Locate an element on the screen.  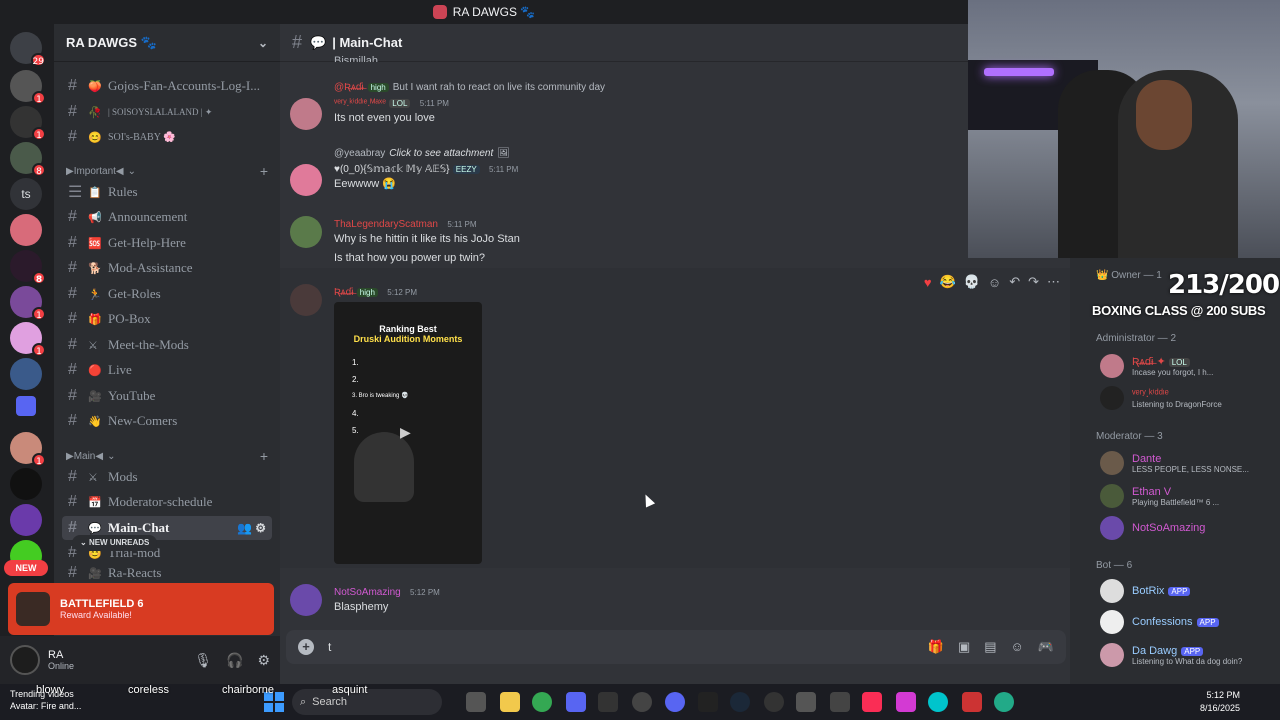
itunes-icon is located at coordinates (872, 702).